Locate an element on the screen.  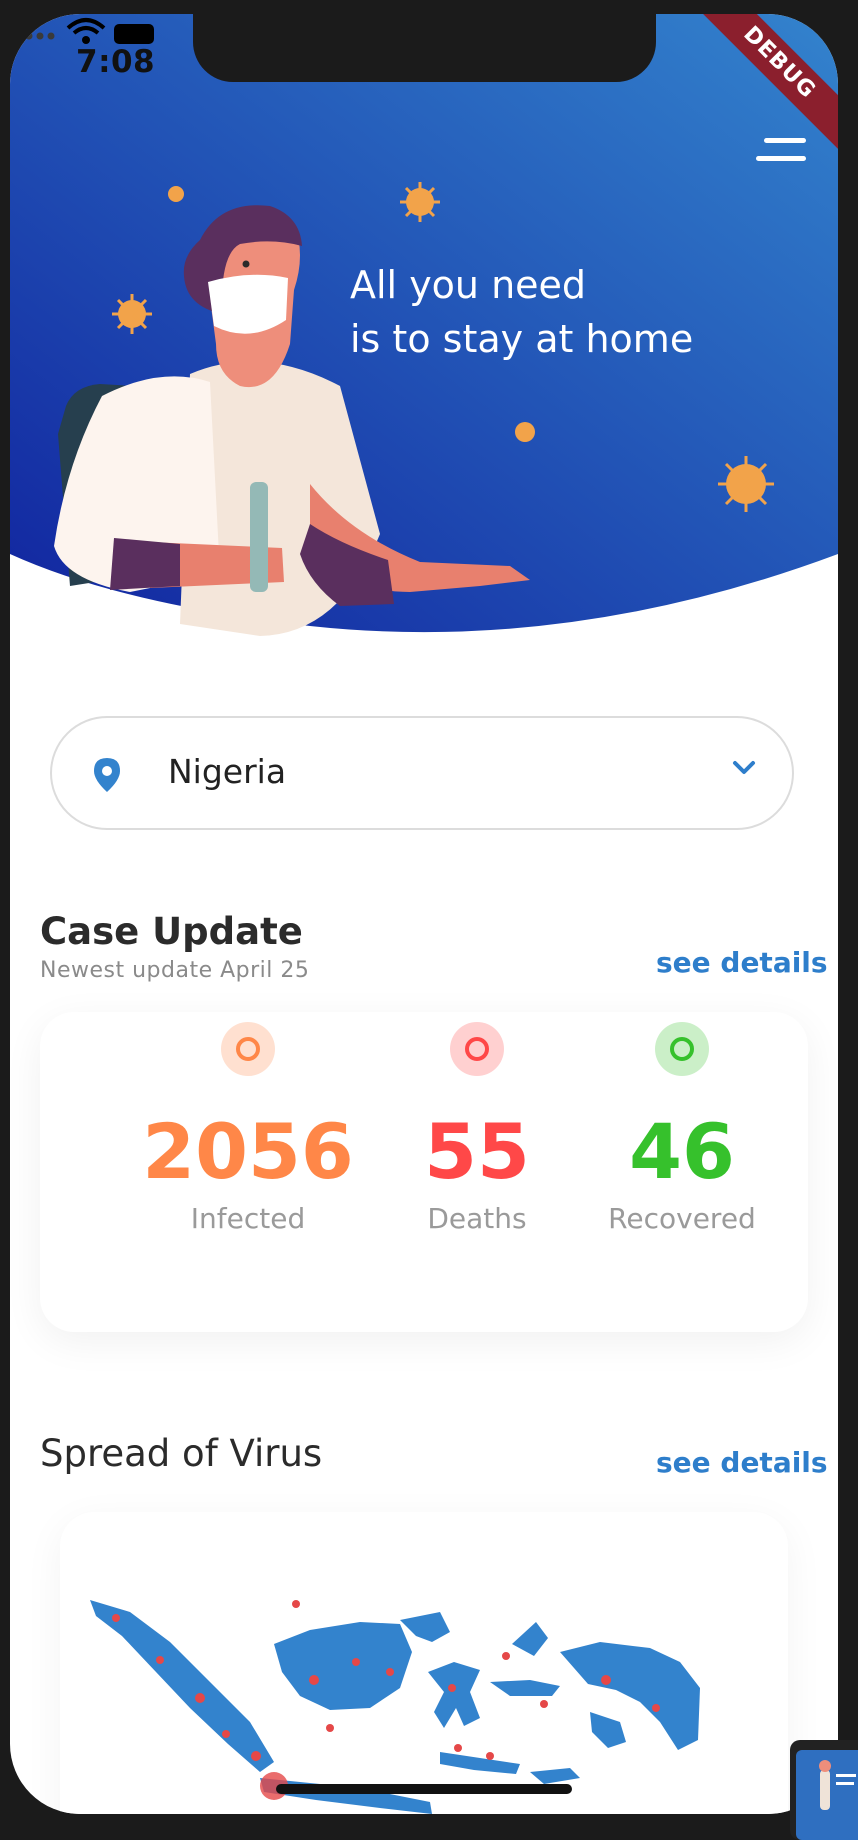
wifi-icon is located at coordinates (86, 31).